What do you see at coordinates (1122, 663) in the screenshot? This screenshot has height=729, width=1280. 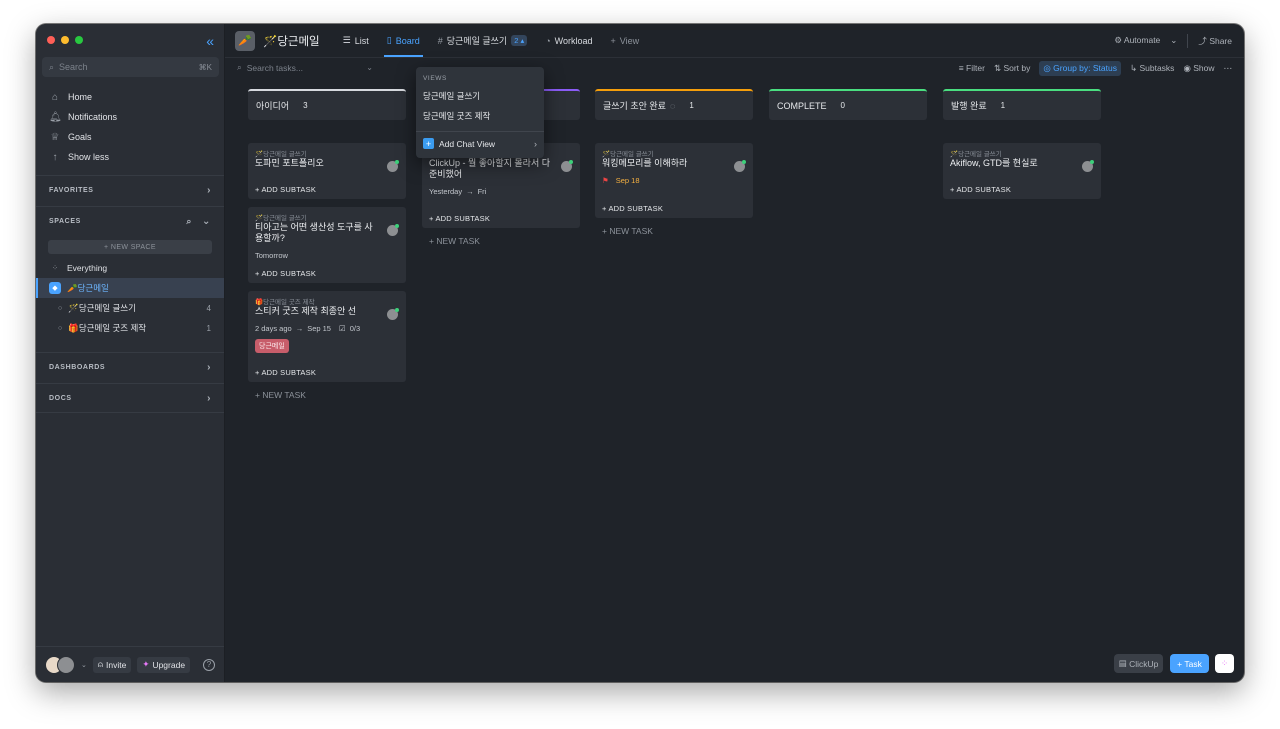 I see `doc-icon: ▤` at bounding box center [1122, 663].